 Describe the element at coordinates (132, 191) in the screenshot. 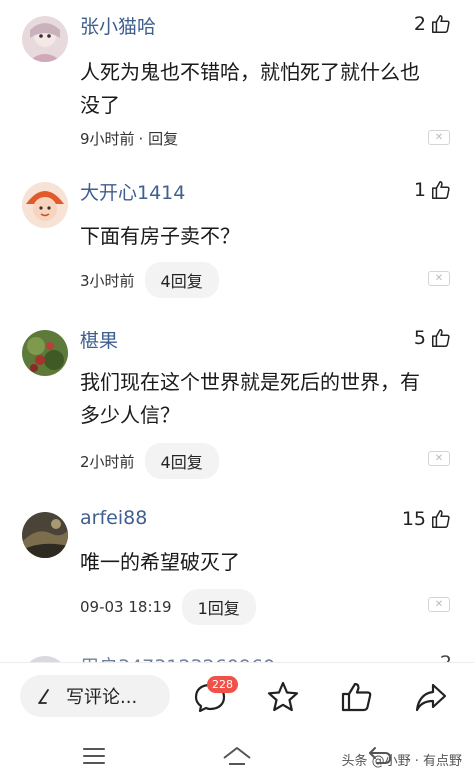

I see `comment-username: 大开心1414` at that location.